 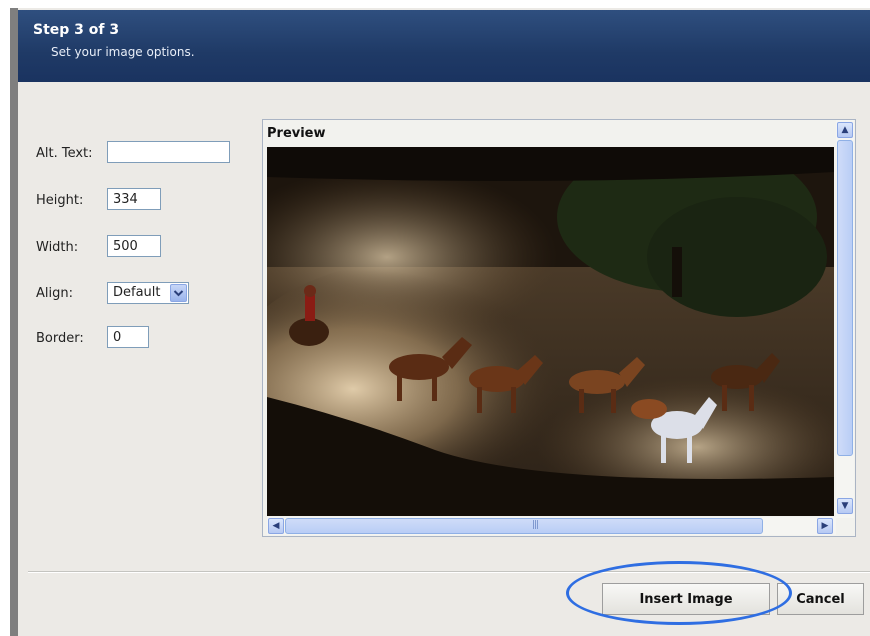 What do you see at coordinates (845, 298) in the screenshot?
I see `vertical-scroll-thumb` at bounding box center [845, 298].